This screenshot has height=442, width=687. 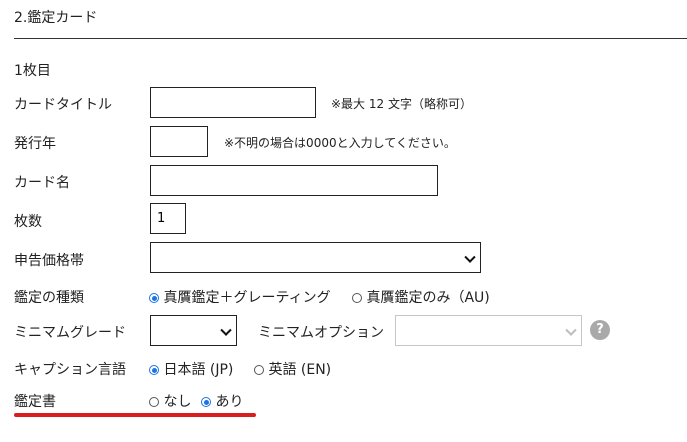 I want to click on section-divider, so click(x=350, y=38).